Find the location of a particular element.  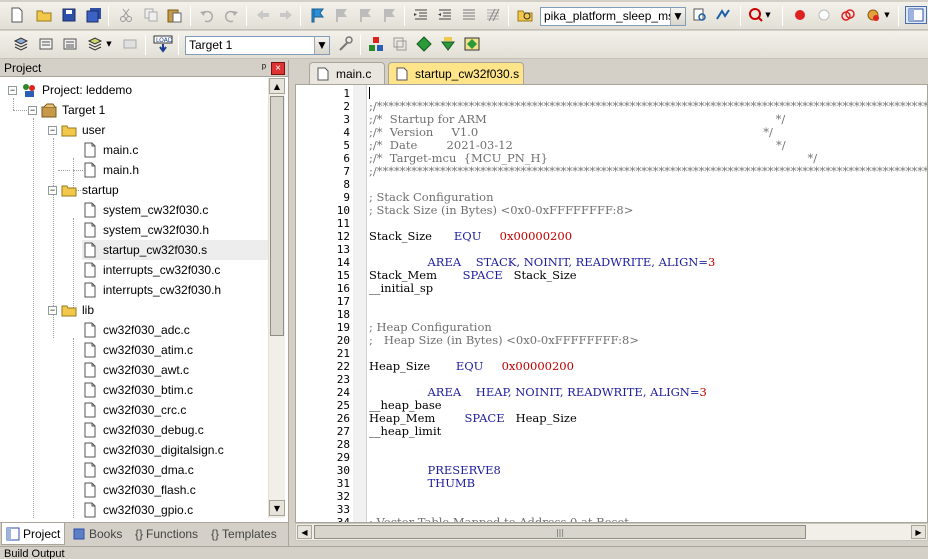

tree-file-item: system_cw32f030.c is located at coordinates (145, 210).